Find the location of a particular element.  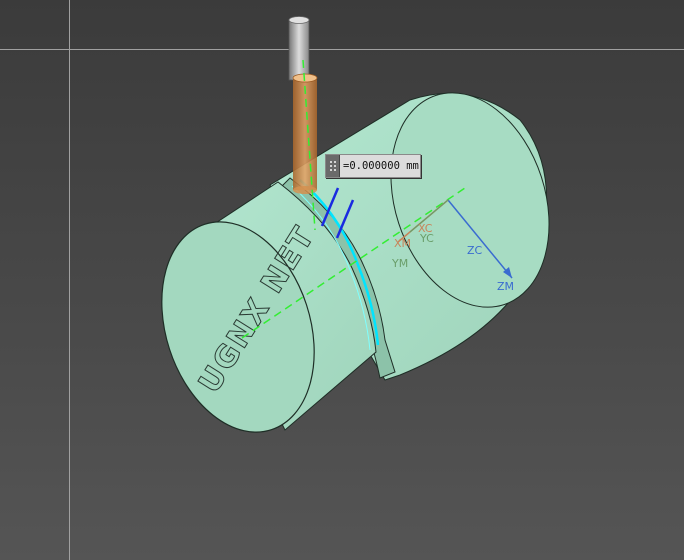

tool-holder-top is located at coordinates (299, 20).